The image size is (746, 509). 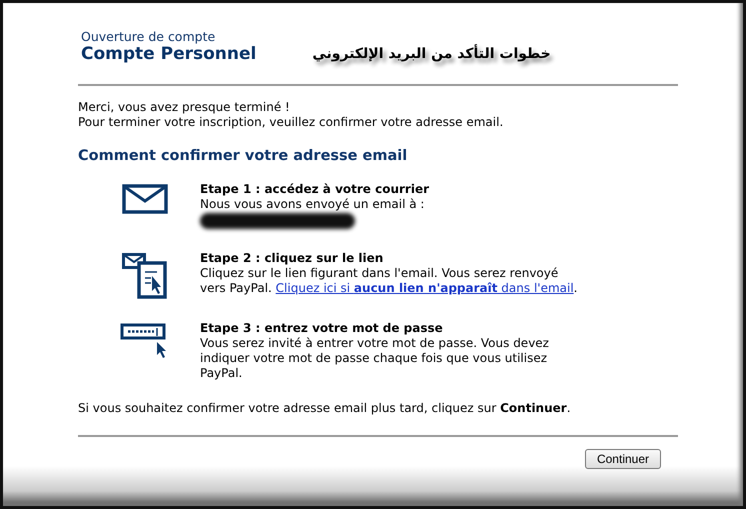 What do you see at coordinates (322, 328) in the screenshot?
I see `step-title: Etape 3 : entrez votre mot de passe` at bounding box center [322, 328].